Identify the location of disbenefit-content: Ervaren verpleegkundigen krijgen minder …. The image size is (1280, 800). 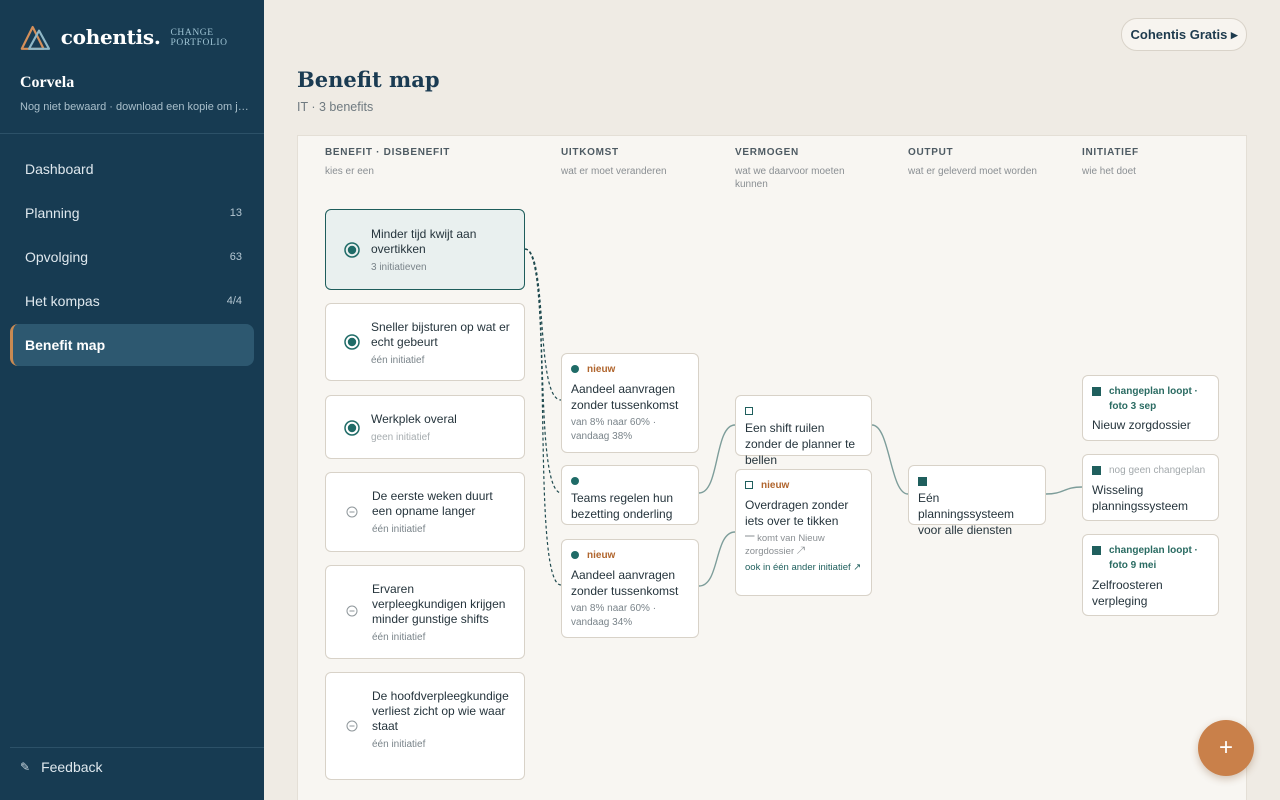
(442, 613).